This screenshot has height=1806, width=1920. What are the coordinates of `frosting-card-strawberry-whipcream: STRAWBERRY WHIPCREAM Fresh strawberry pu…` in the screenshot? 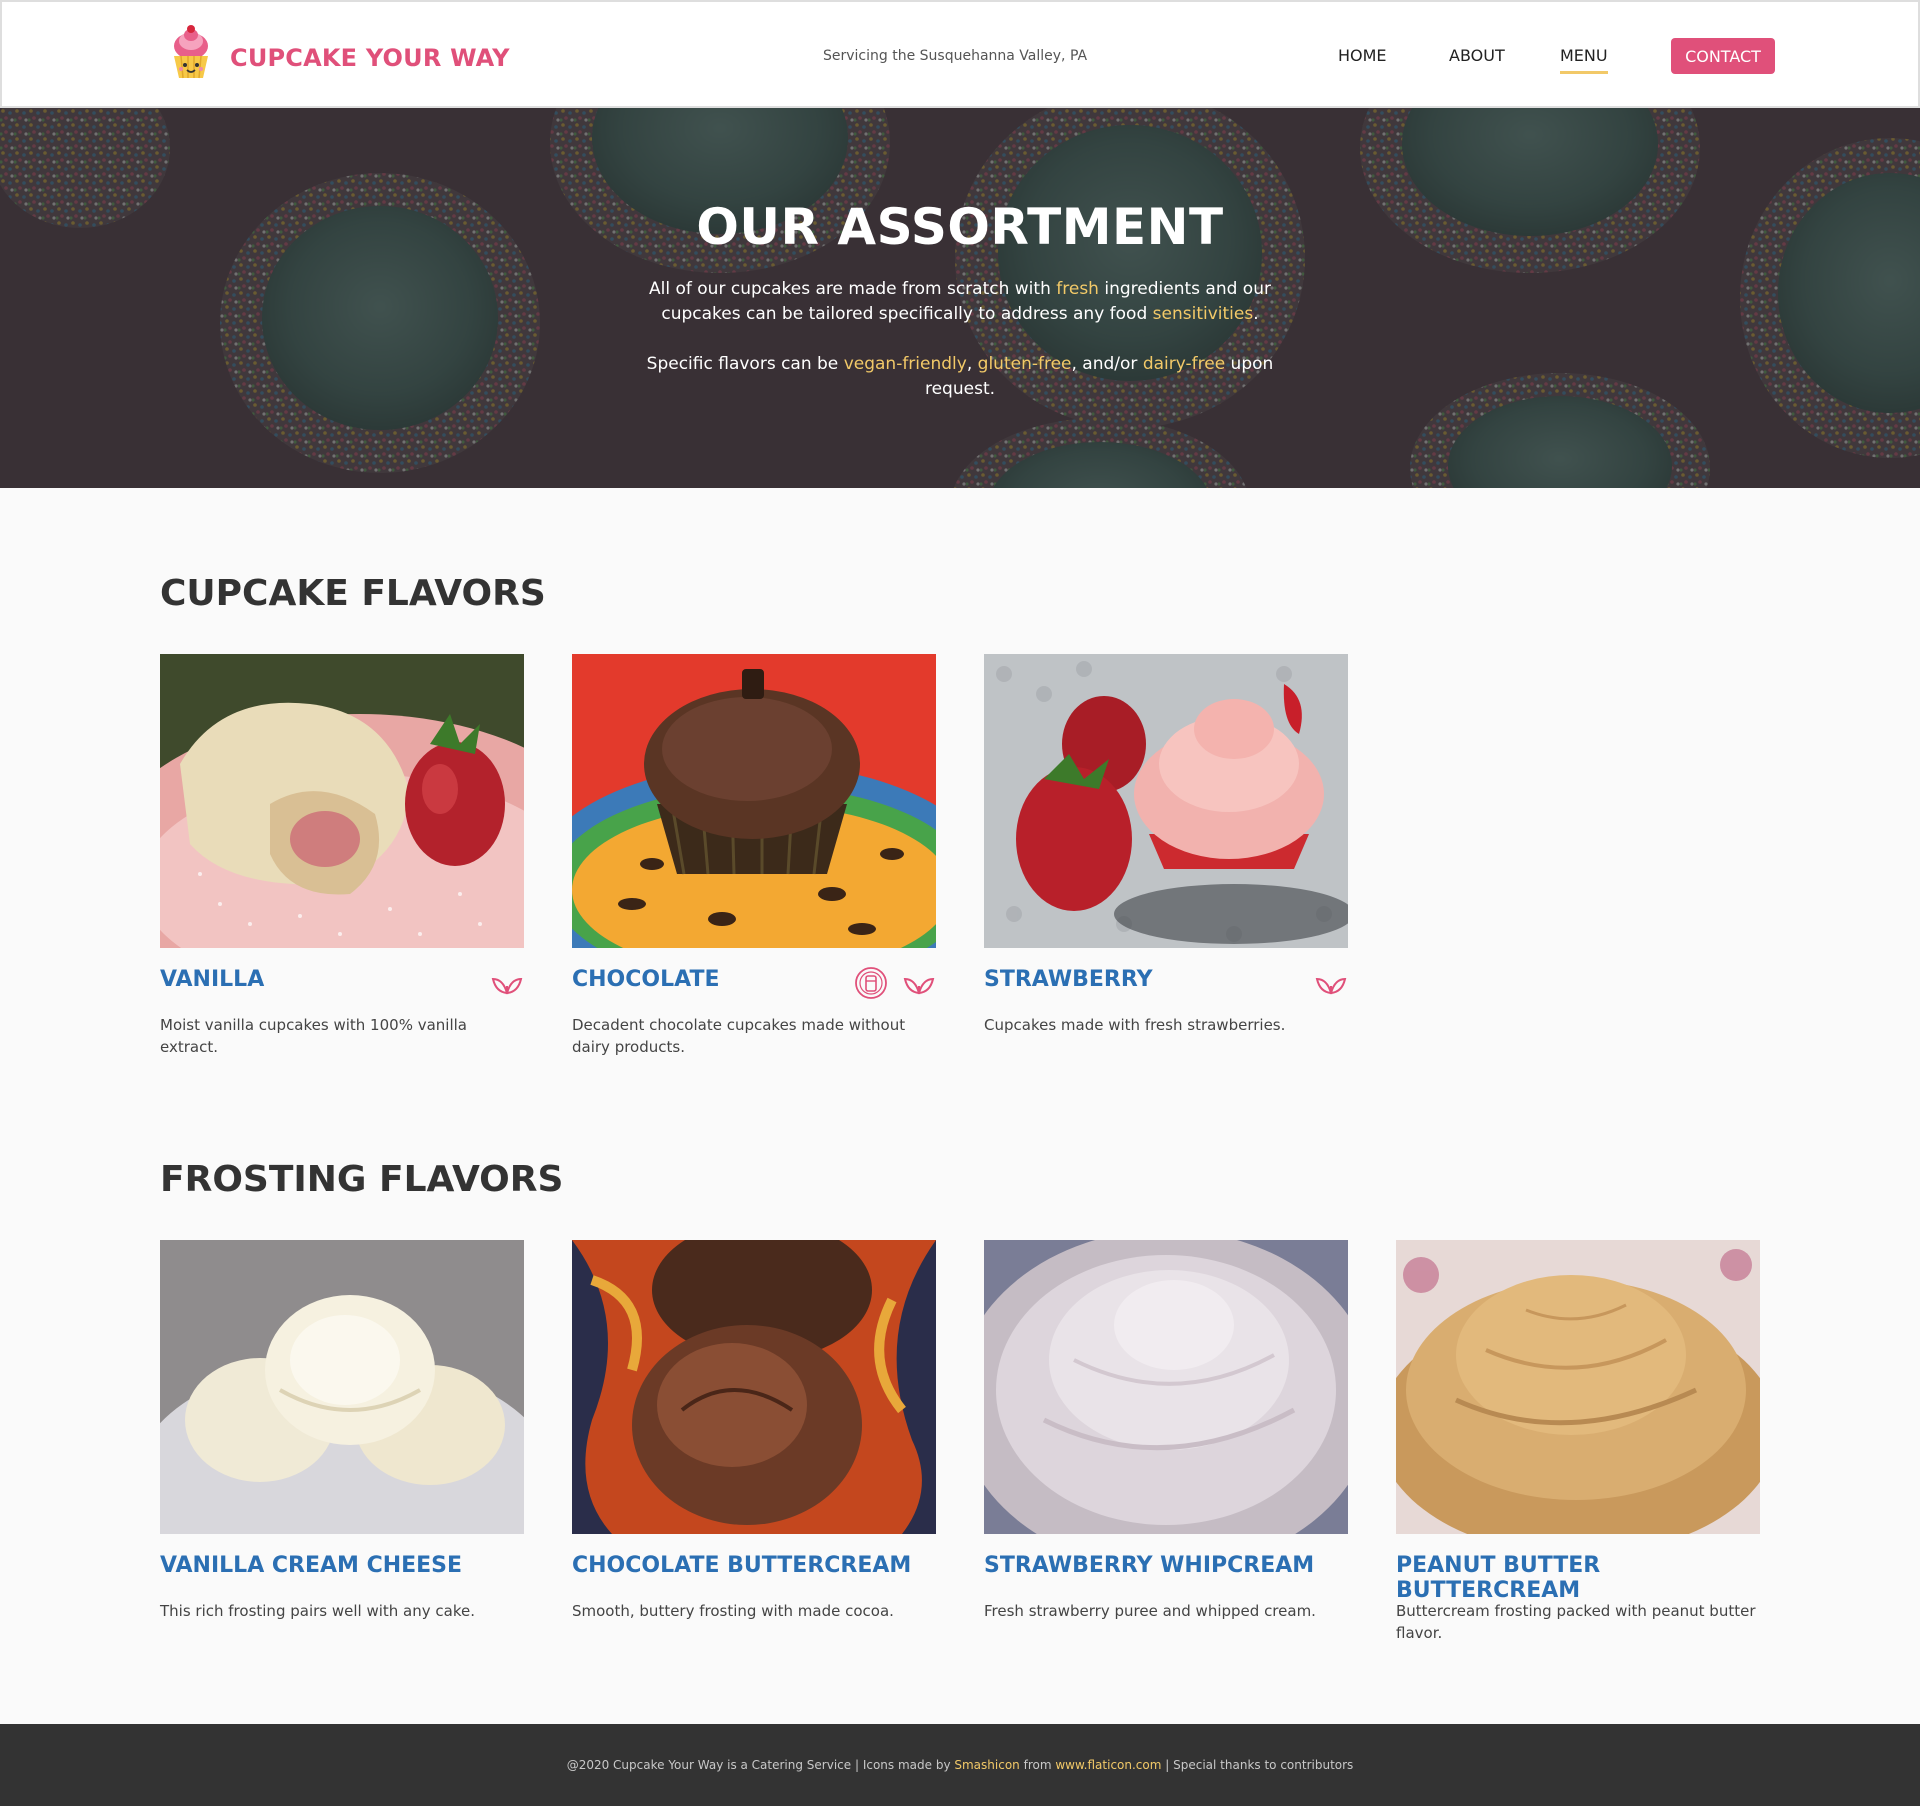 It's located at (1166, 1430).